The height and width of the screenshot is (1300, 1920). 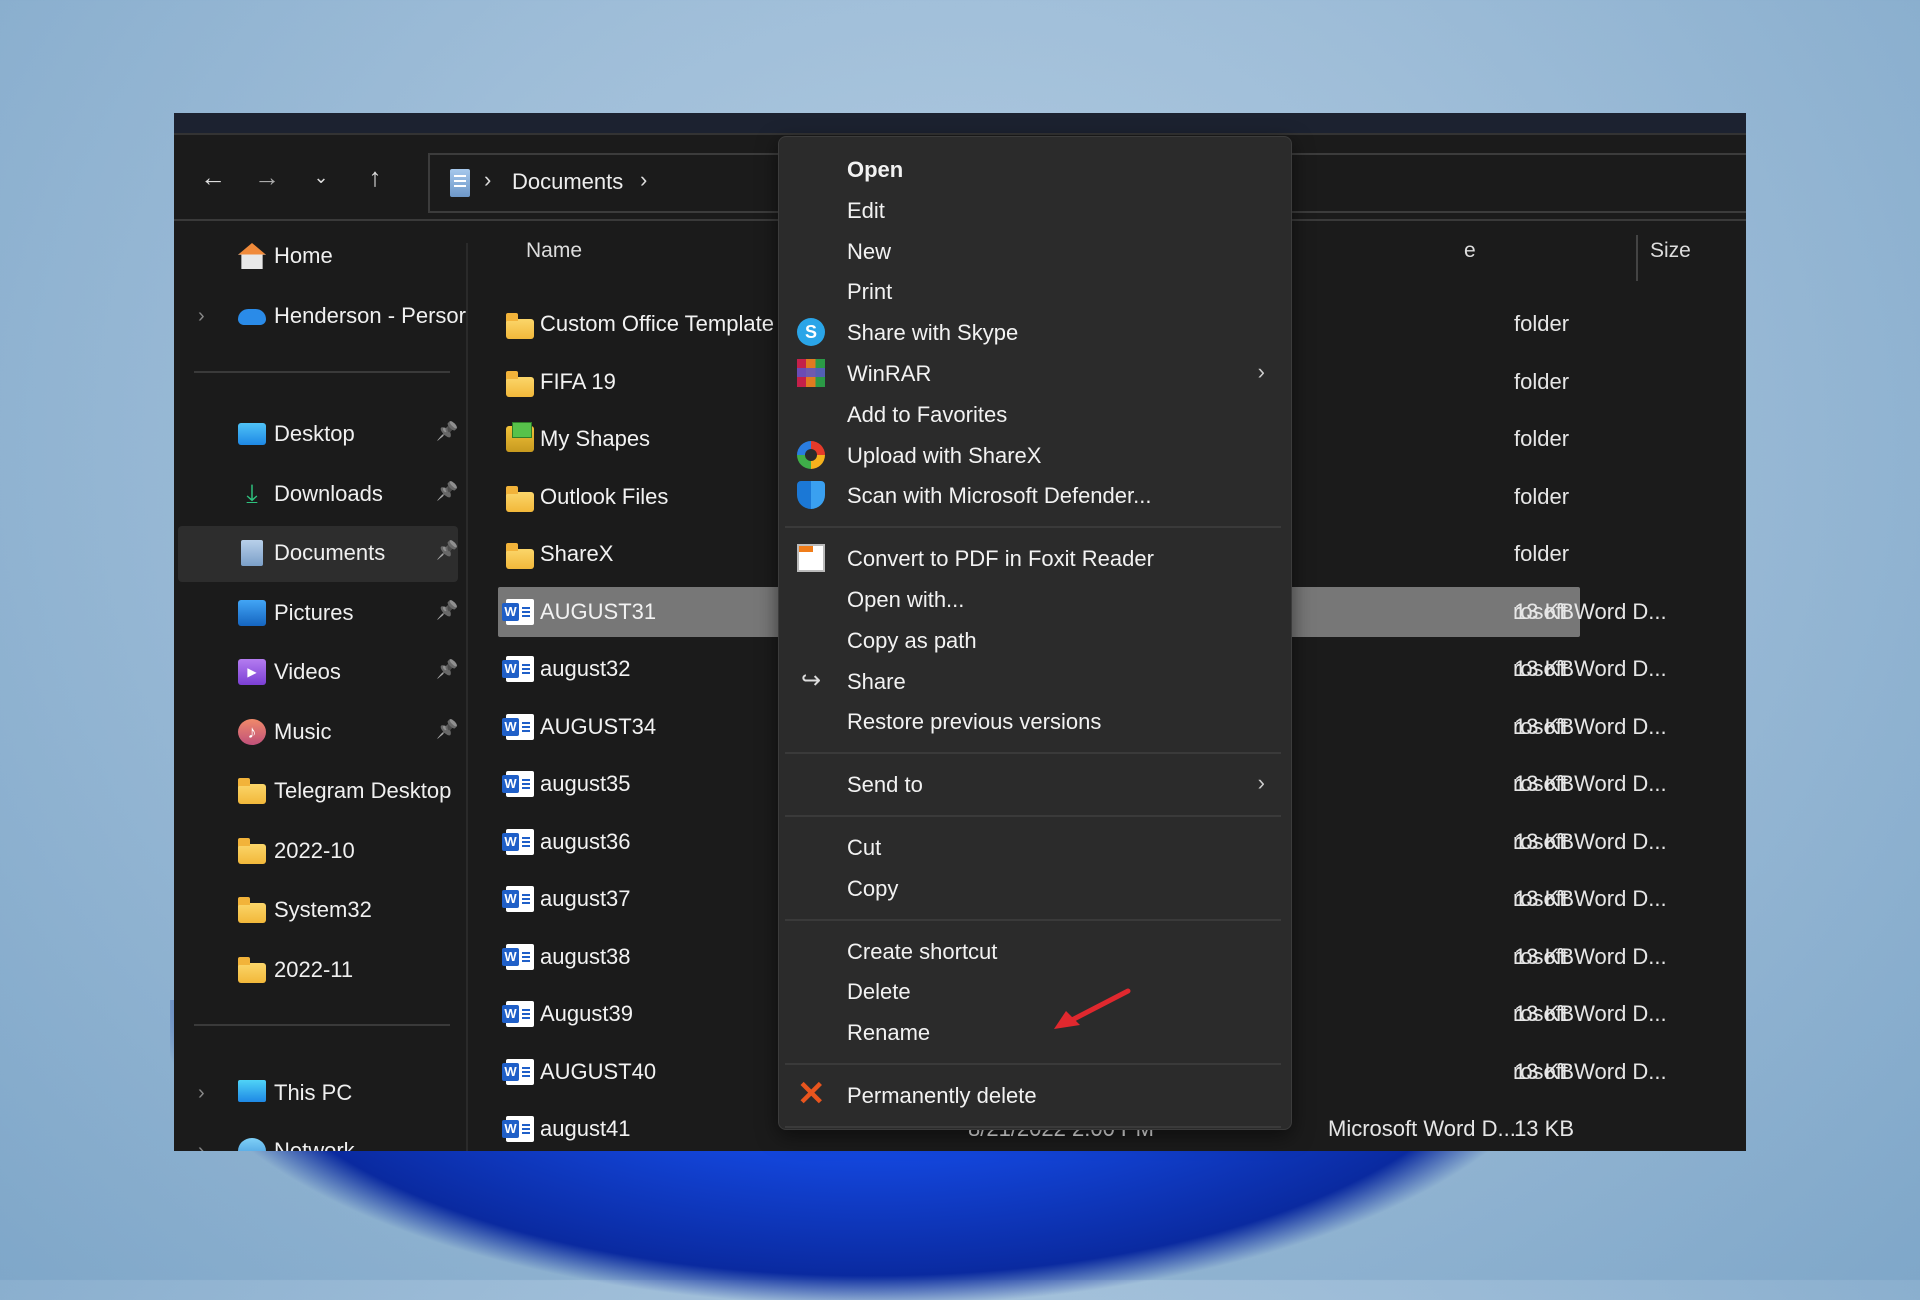 What do you see at coordinates (318, 852) in the screenshot?
I see `sidebar-item-2022-10: 2022-10` at bounding box center [318, 852].